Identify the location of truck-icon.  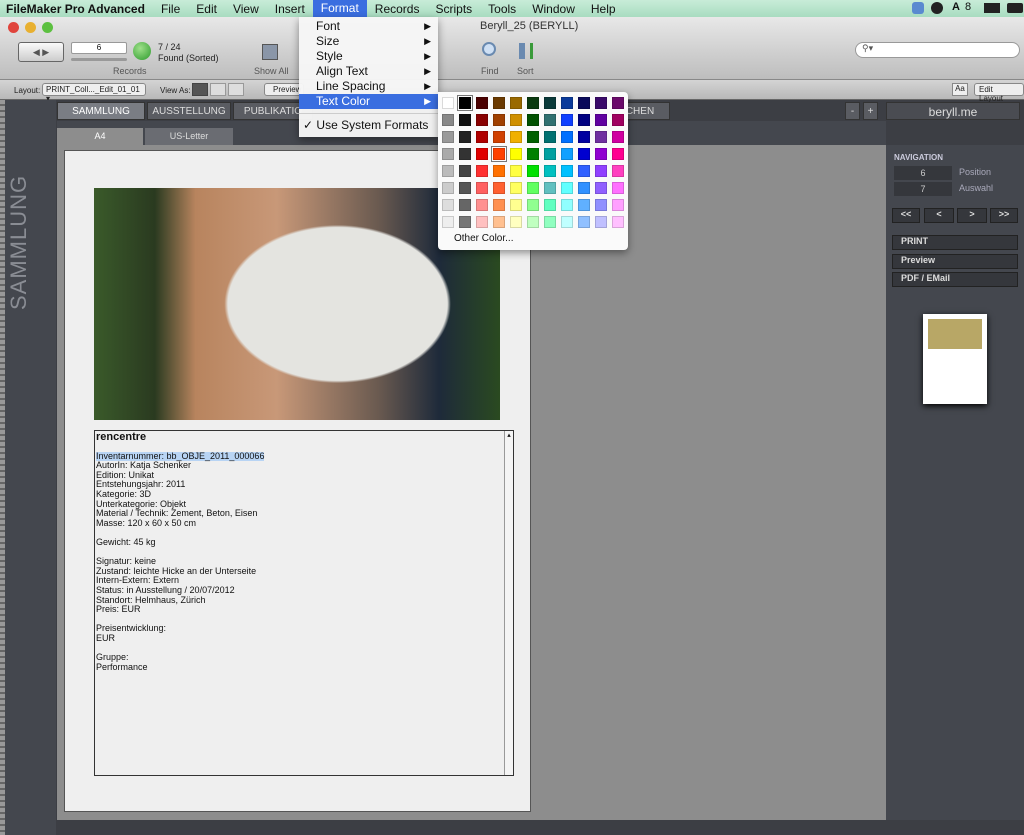
(992, 8).